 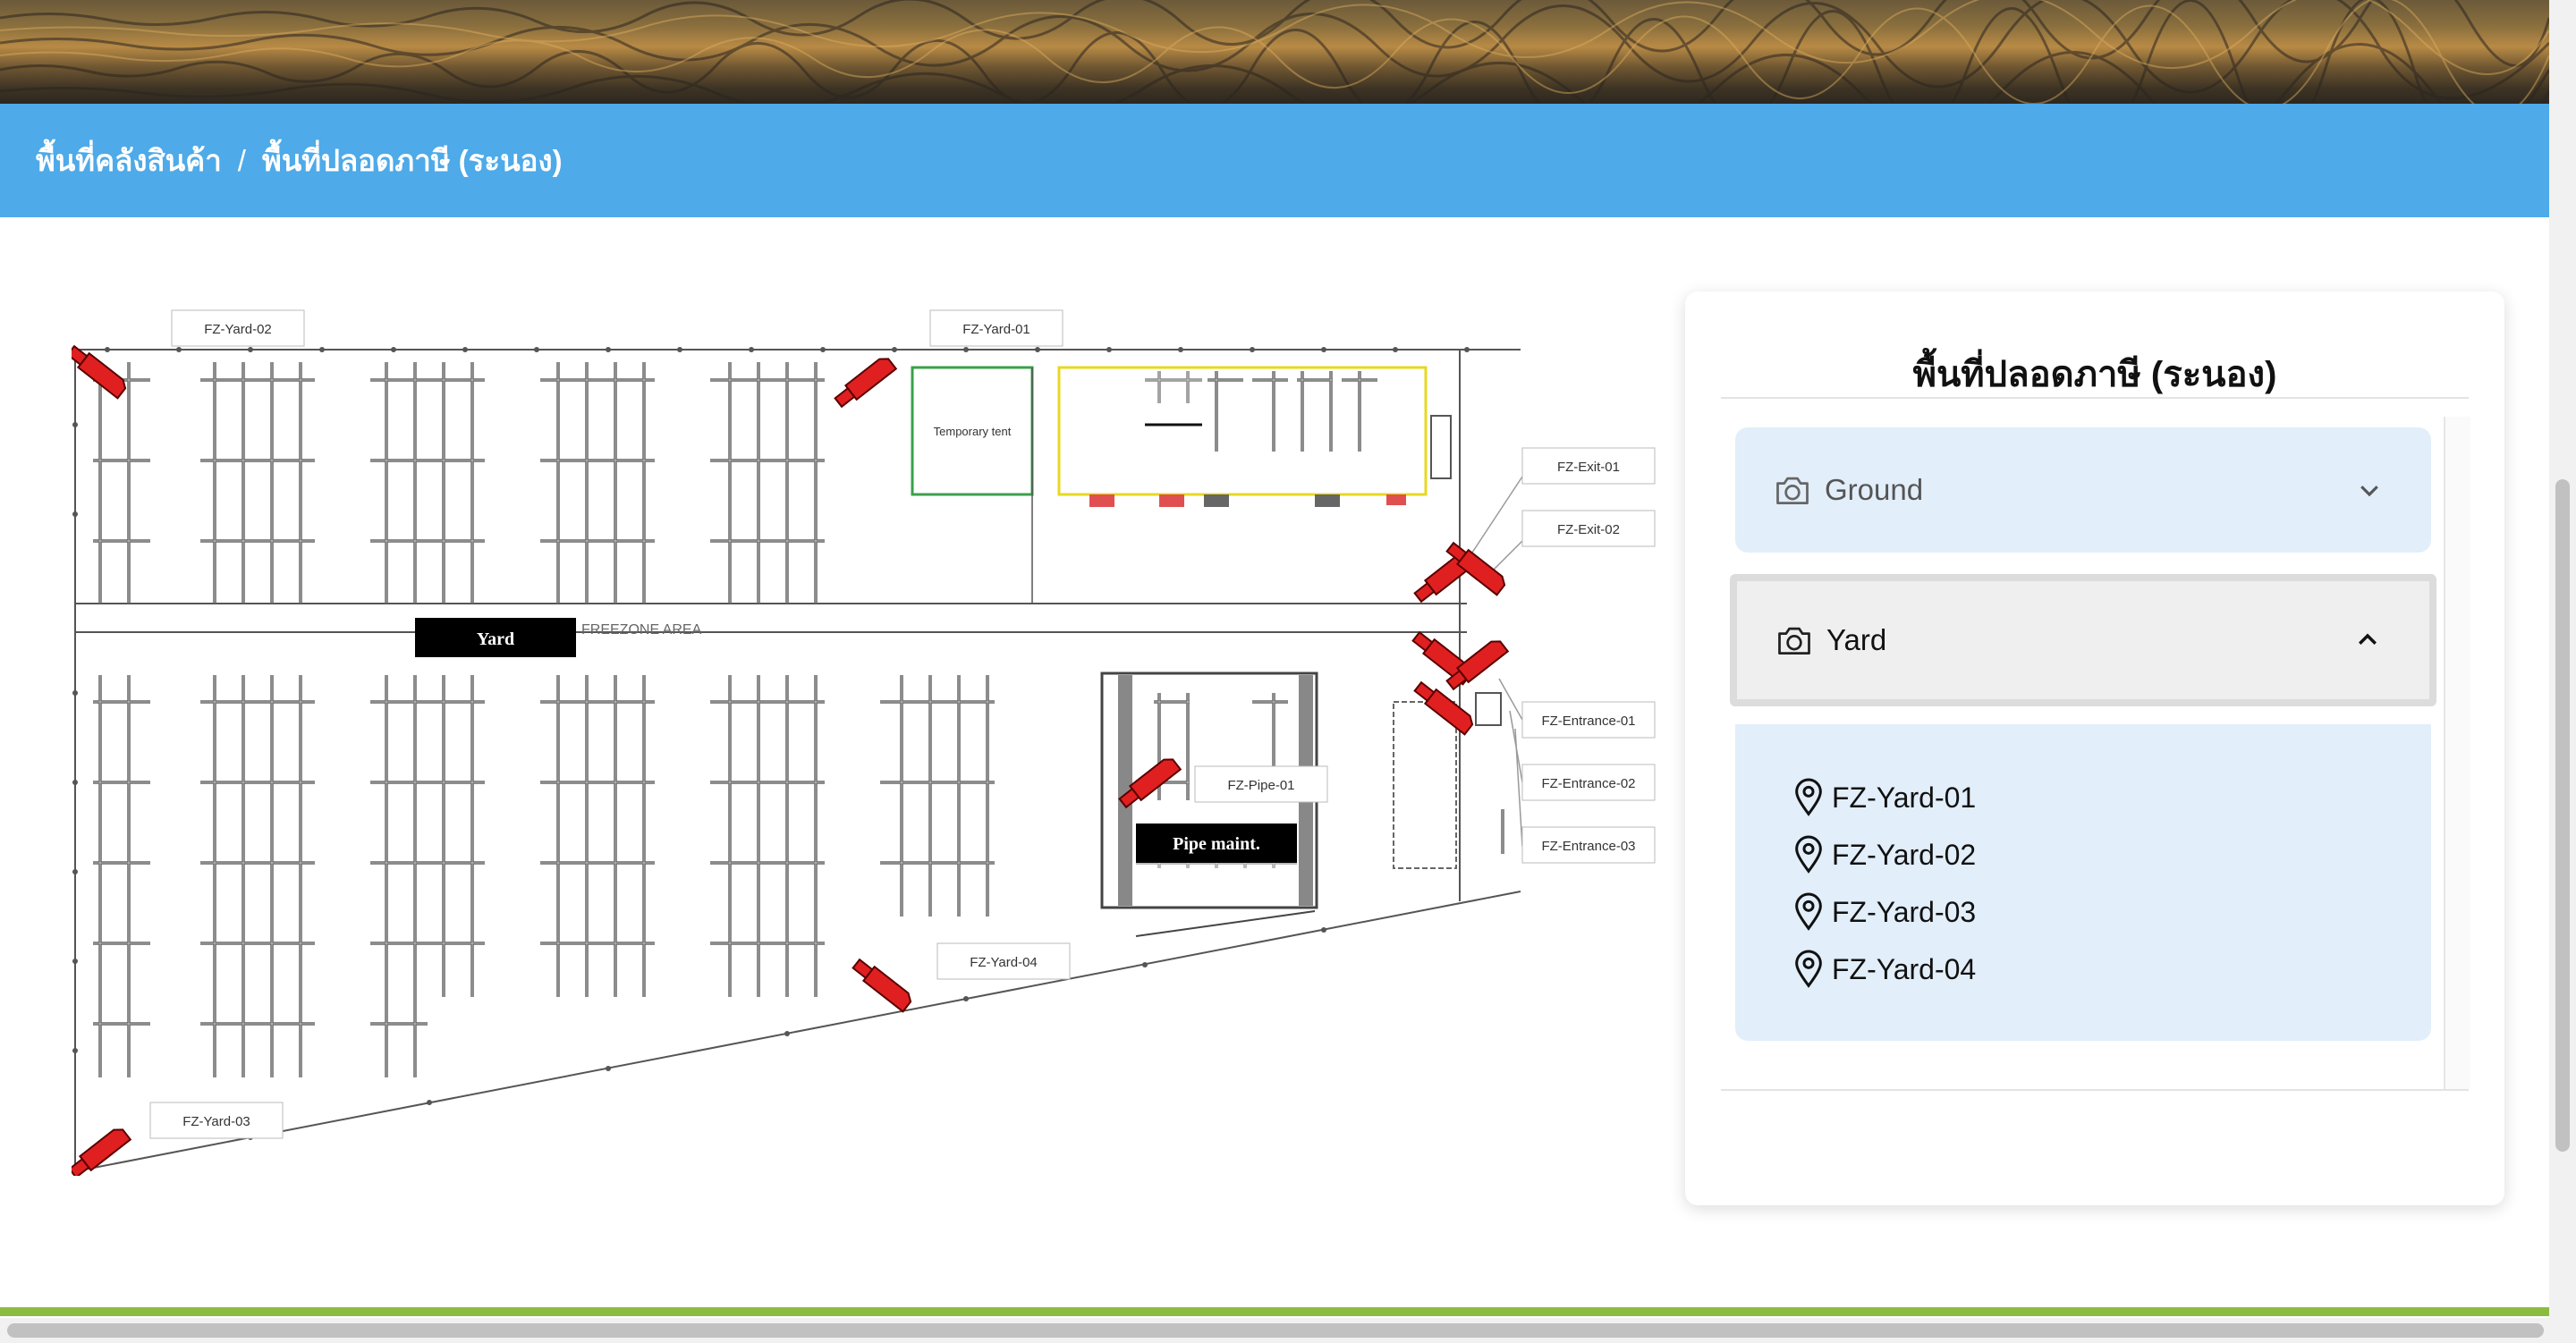 I want to click on breadcrumb-current-page: พื้นที่ปลอดภาษี (ระนอง), so click(x=412, y=160).